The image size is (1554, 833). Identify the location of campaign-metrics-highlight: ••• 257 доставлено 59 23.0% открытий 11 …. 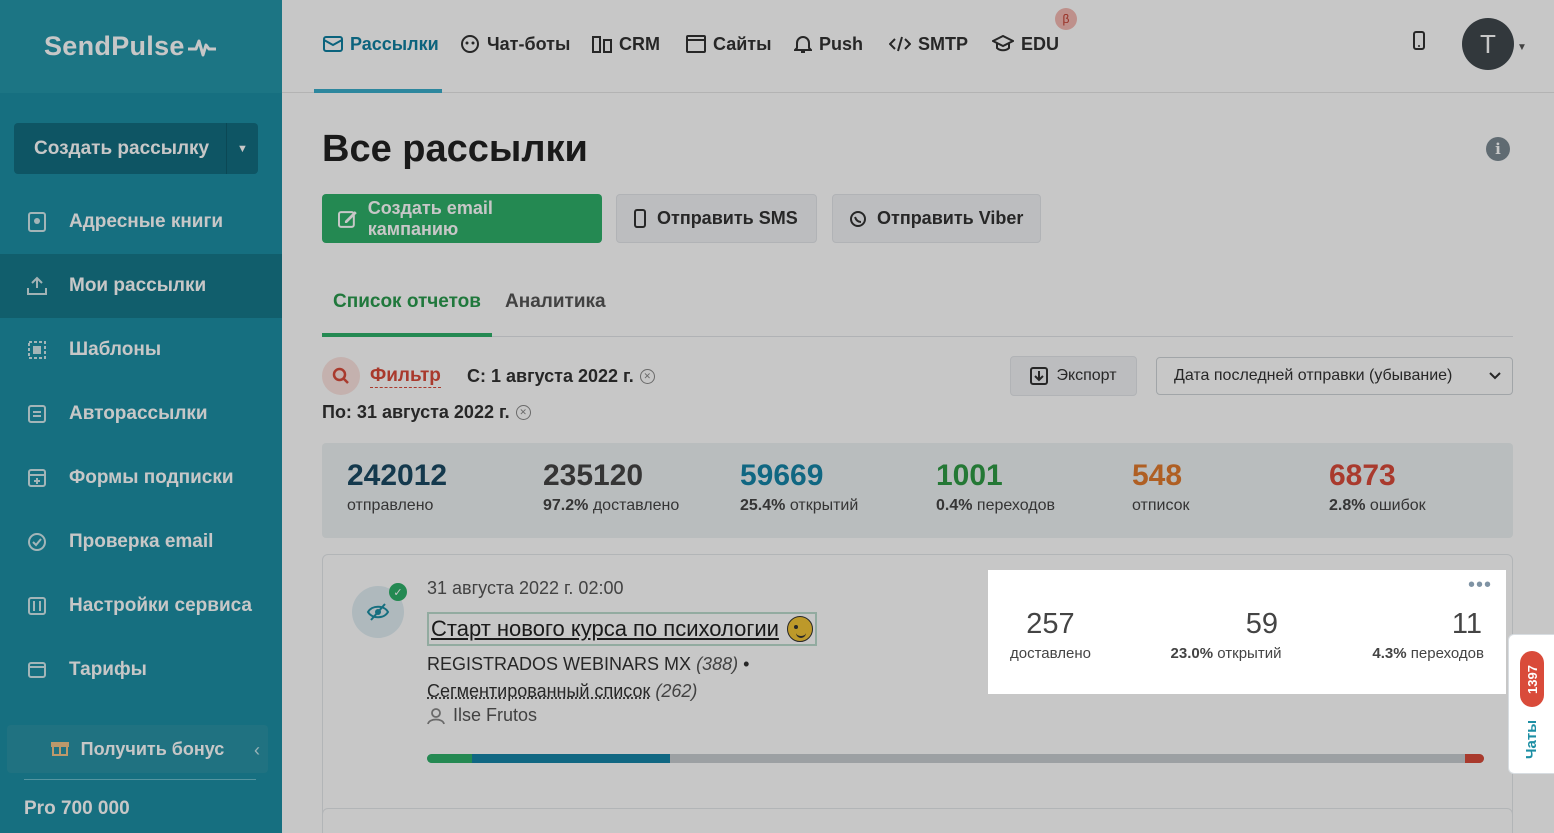
(1247, 632).